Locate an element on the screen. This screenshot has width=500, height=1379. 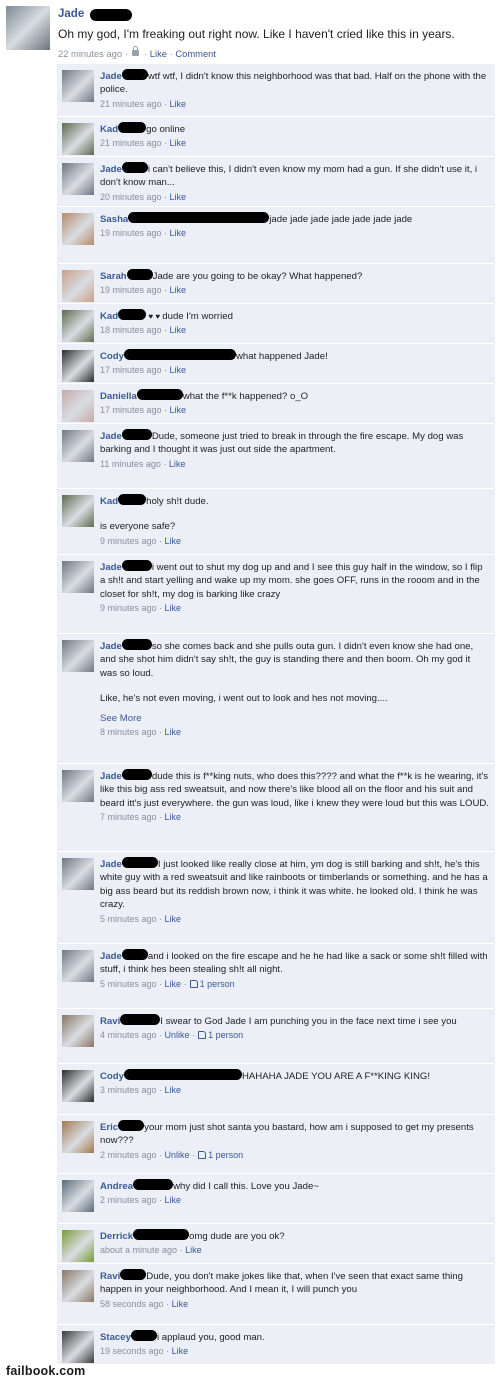
comment-author-name: Stacey is located at coordinates (115, 1337).